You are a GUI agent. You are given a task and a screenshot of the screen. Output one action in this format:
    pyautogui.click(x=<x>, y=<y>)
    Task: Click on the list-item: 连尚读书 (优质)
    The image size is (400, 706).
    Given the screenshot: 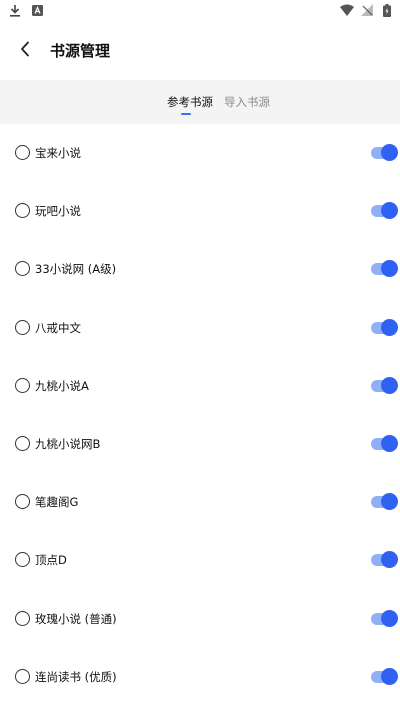 What is the action you would take?
    pyautogui.click(x=200, y=677)
    